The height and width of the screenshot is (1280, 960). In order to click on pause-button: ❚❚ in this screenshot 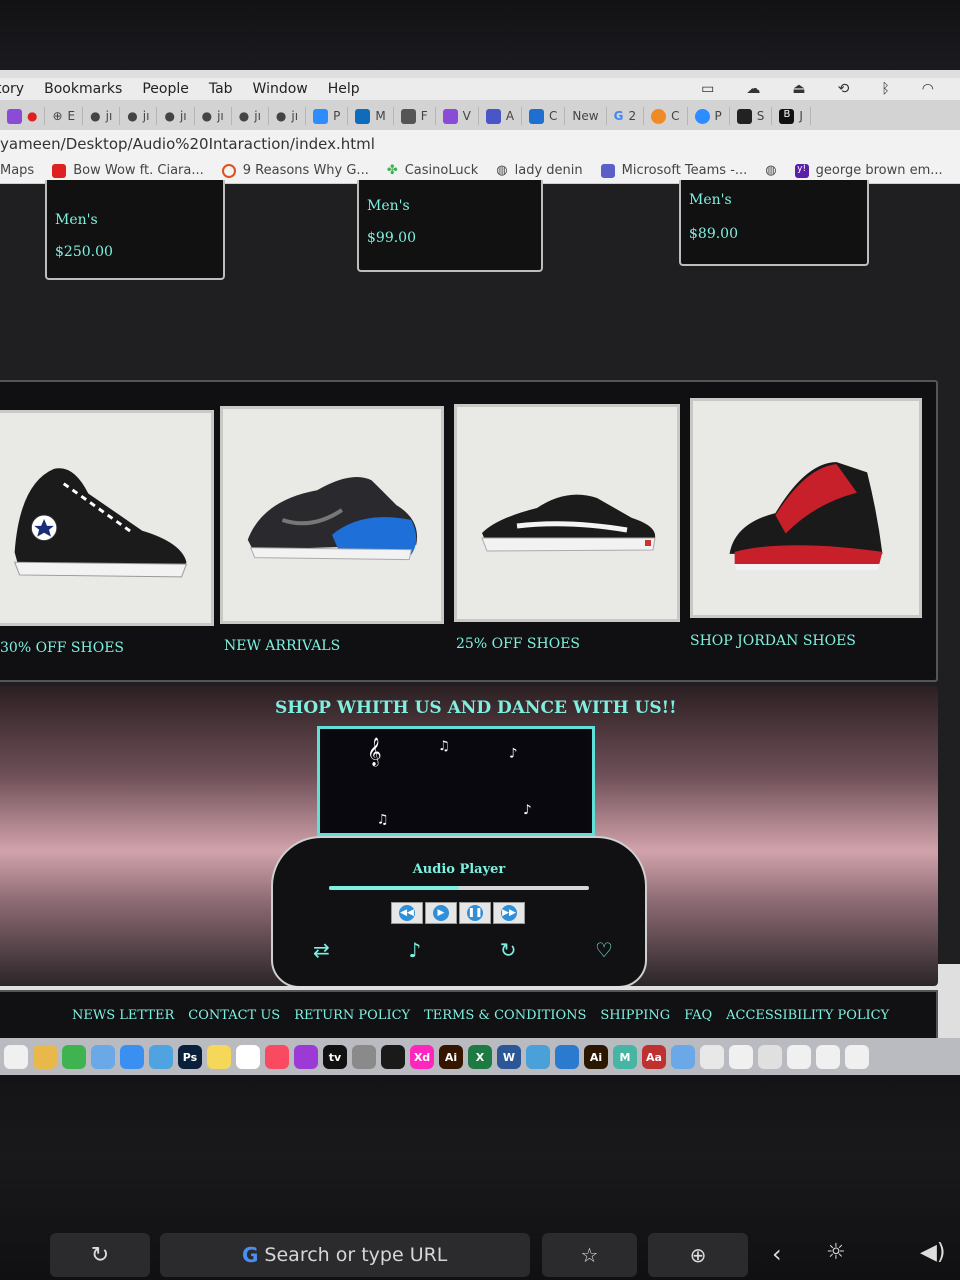, I will do `click(475, 913)`.